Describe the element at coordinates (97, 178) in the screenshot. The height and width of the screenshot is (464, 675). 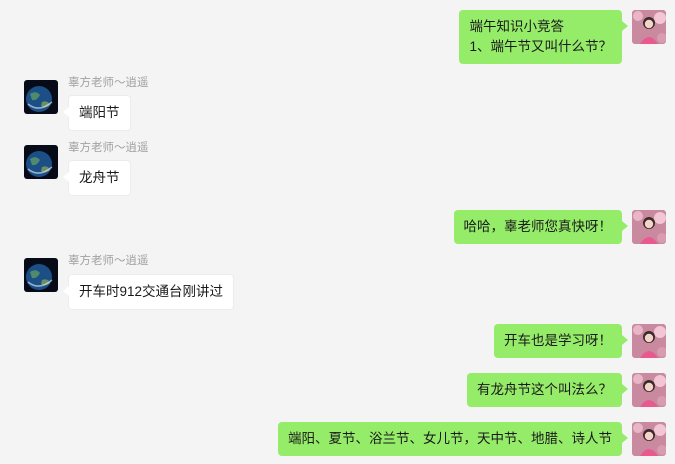
I see `message-bubble-incoming: 龙舟节` at that location.